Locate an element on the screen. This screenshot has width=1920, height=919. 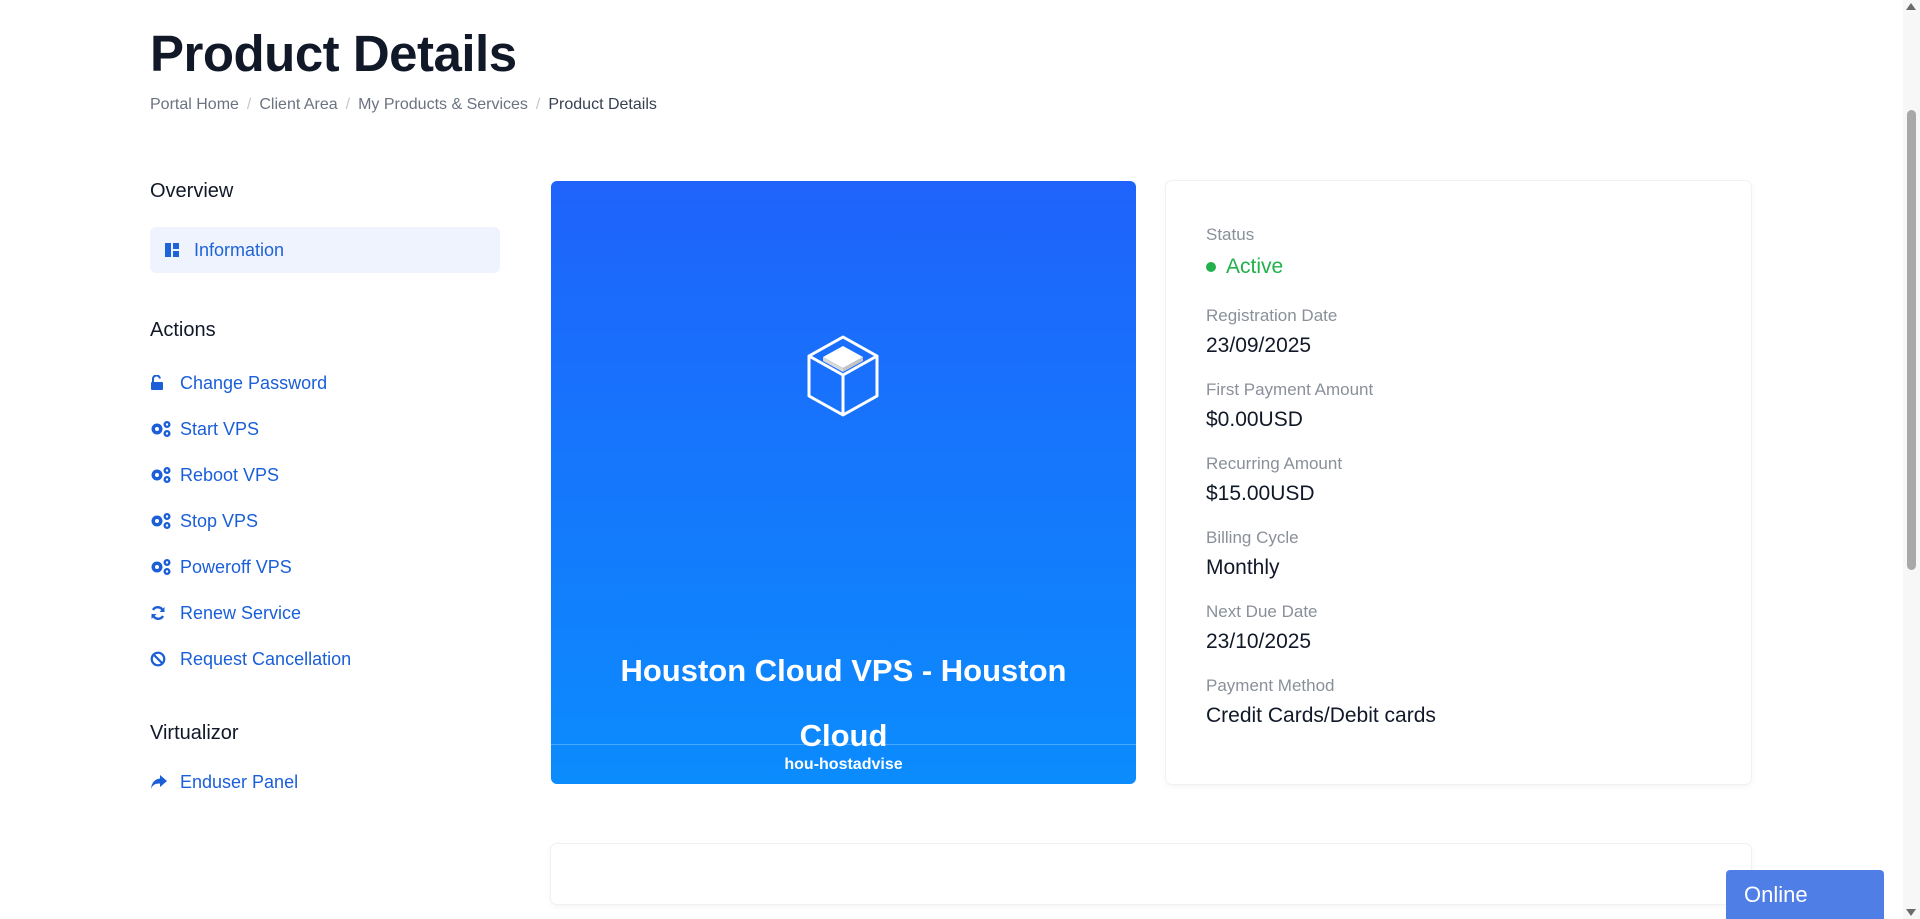
breadcrumb-my-products: My Products & Services is located at coordinates (443, 105).